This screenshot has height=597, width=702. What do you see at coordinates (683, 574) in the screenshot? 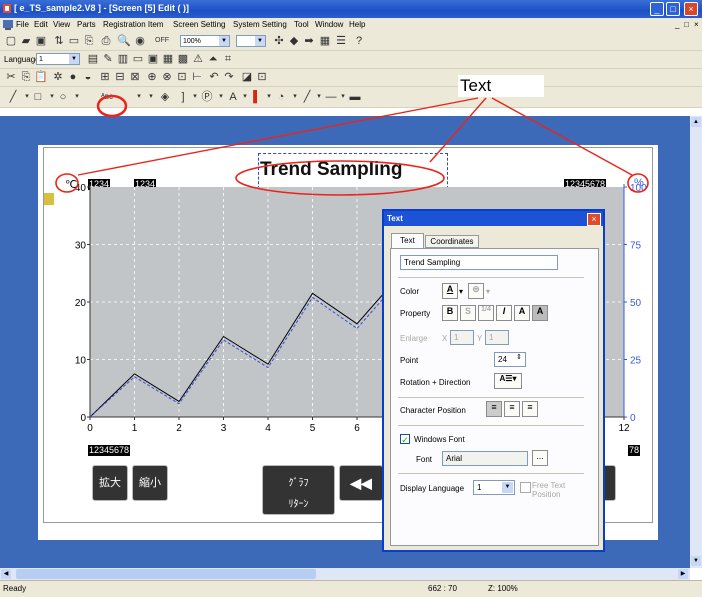
I see `scroll-right-icon: ▶` at bounding box center [683, 574].